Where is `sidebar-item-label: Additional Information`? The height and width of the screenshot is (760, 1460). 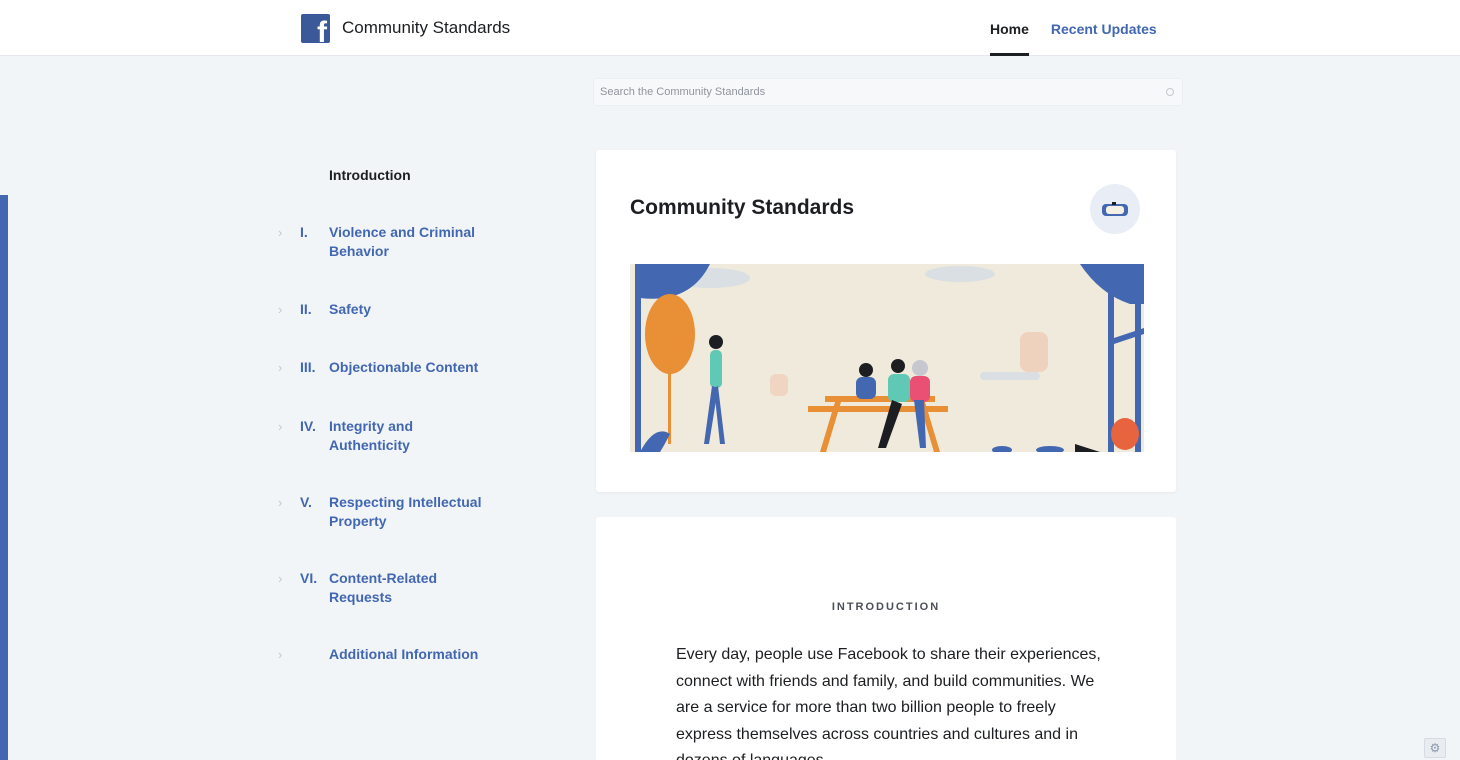
sidebar-item-label: Additional Information is located at coordinates (404, 654).